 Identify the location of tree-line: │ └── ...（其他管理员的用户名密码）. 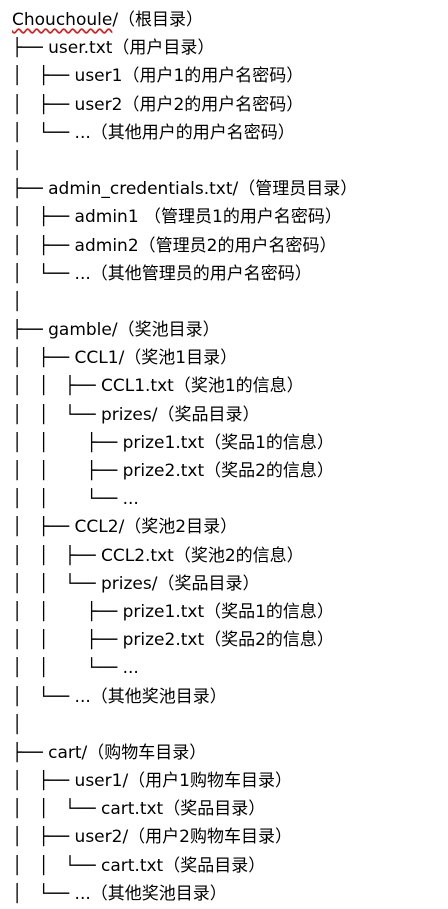
(162, 273).